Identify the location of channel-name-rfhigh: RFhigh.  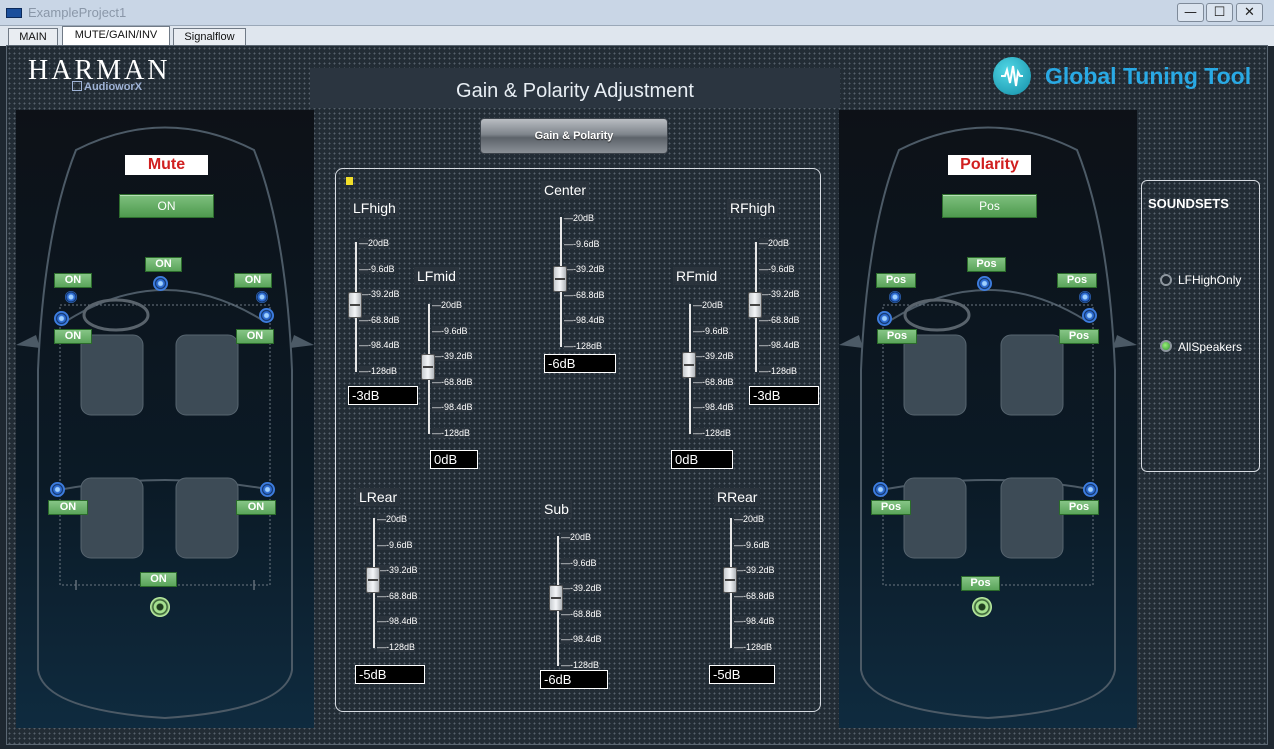
(753, 208).